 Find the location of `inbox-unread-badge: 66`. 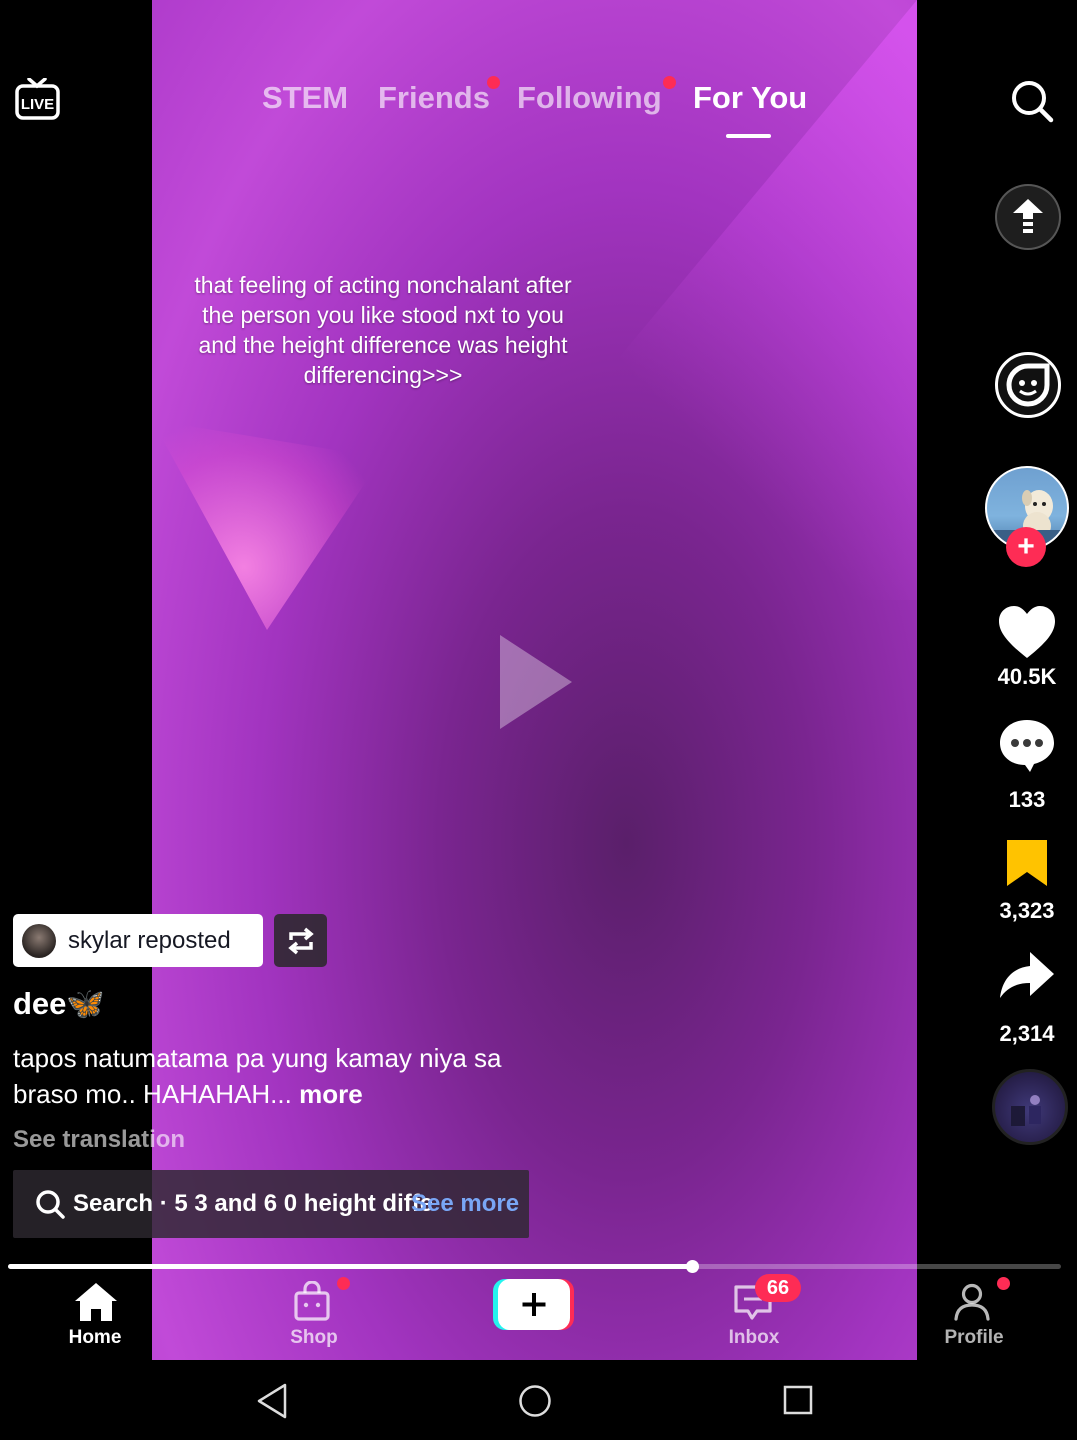

inbox-unread-badge: 66 is located at coordinates (778, 1288).